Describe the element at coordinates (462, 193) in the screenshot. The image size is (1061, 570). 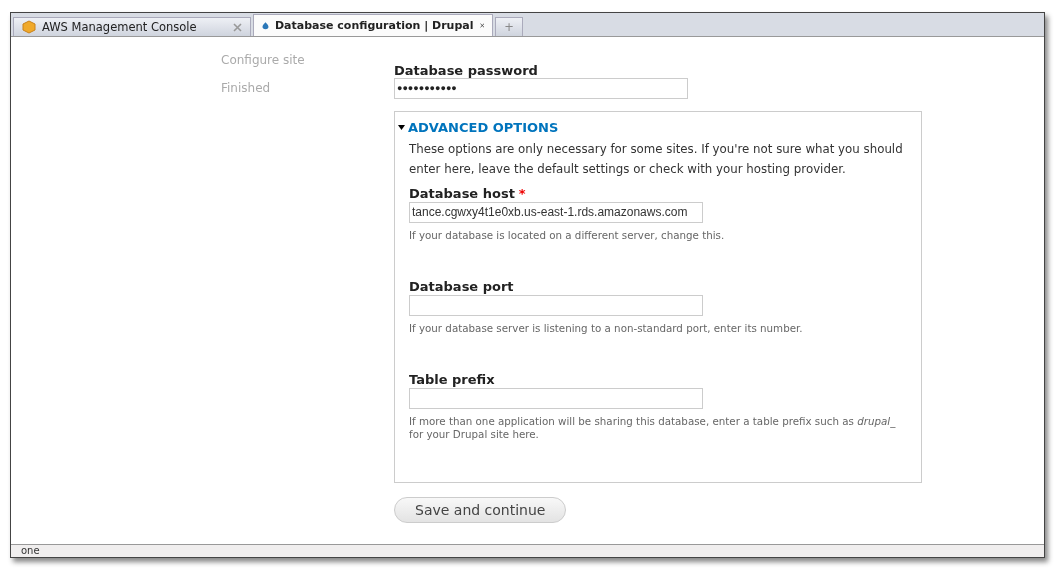
I see `field-label: Database host` at that location.